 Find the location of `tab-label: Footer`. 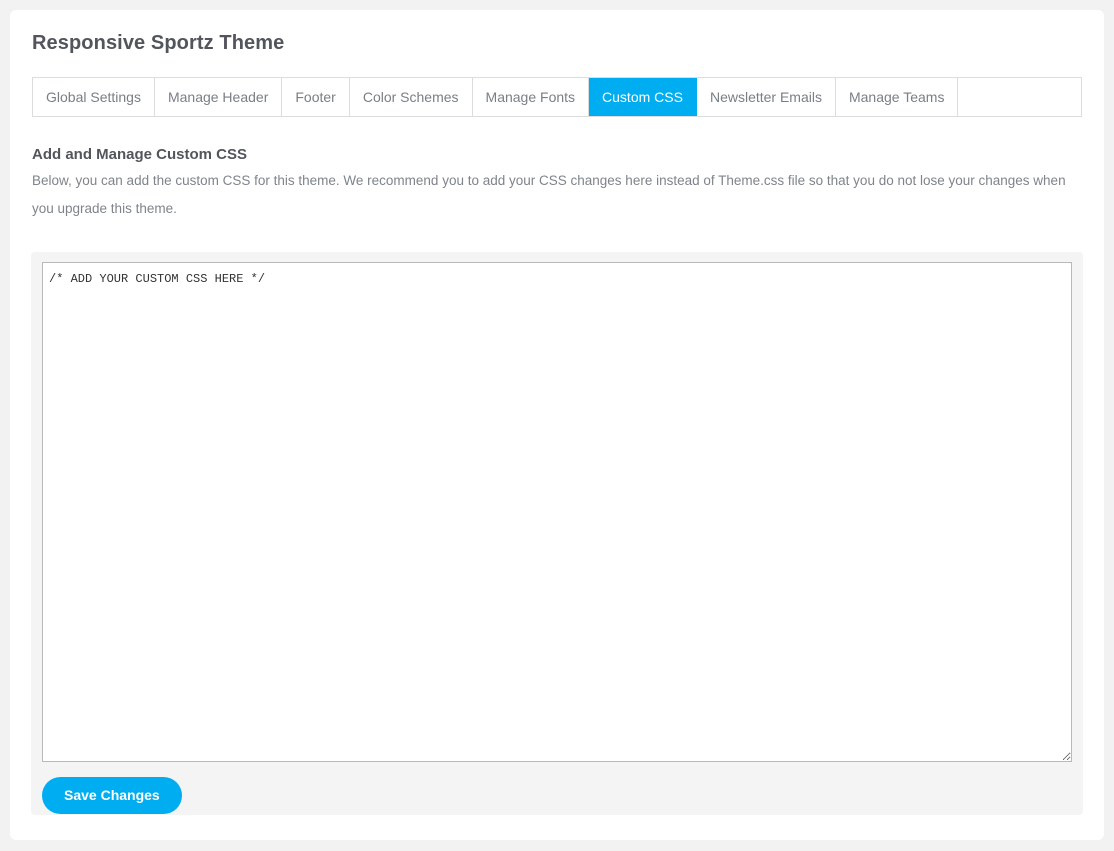

tab-label: Footer is located at coordinates (315, 97).